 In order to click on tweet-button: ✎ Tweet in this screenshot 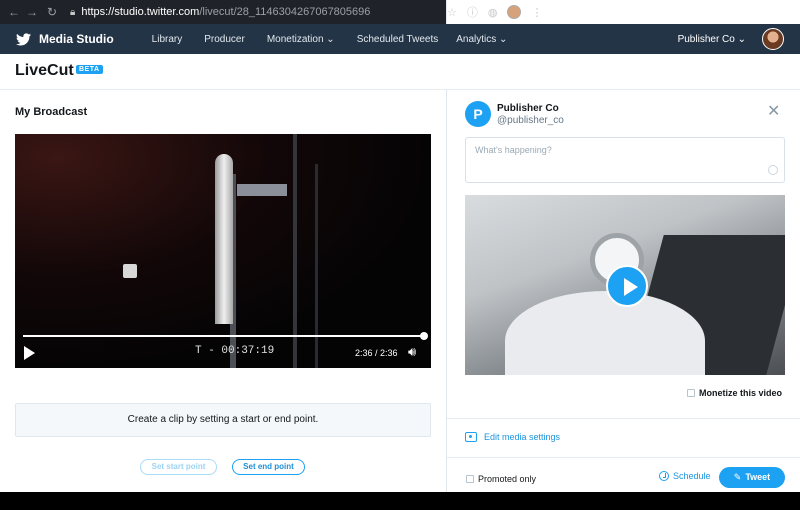, I will do `click(752, 477)`.